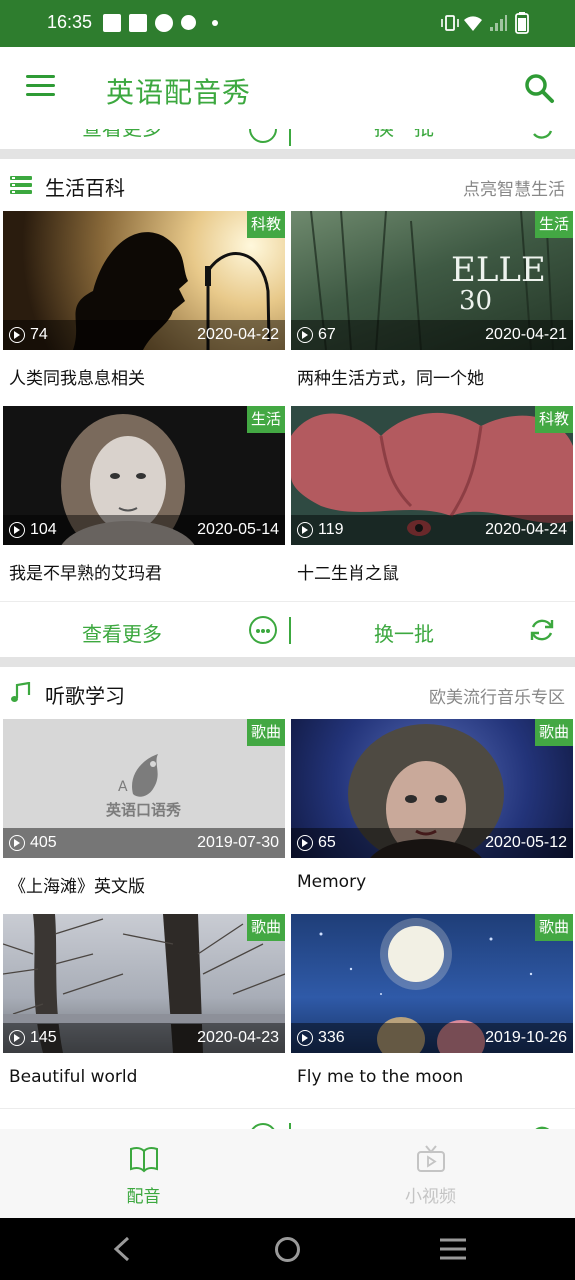 Image resolution: width=575 pixels, height=1280 pixels. I want to click on video-thumbnail: 歌曲 336 2019-10-26, so click(432, 983).